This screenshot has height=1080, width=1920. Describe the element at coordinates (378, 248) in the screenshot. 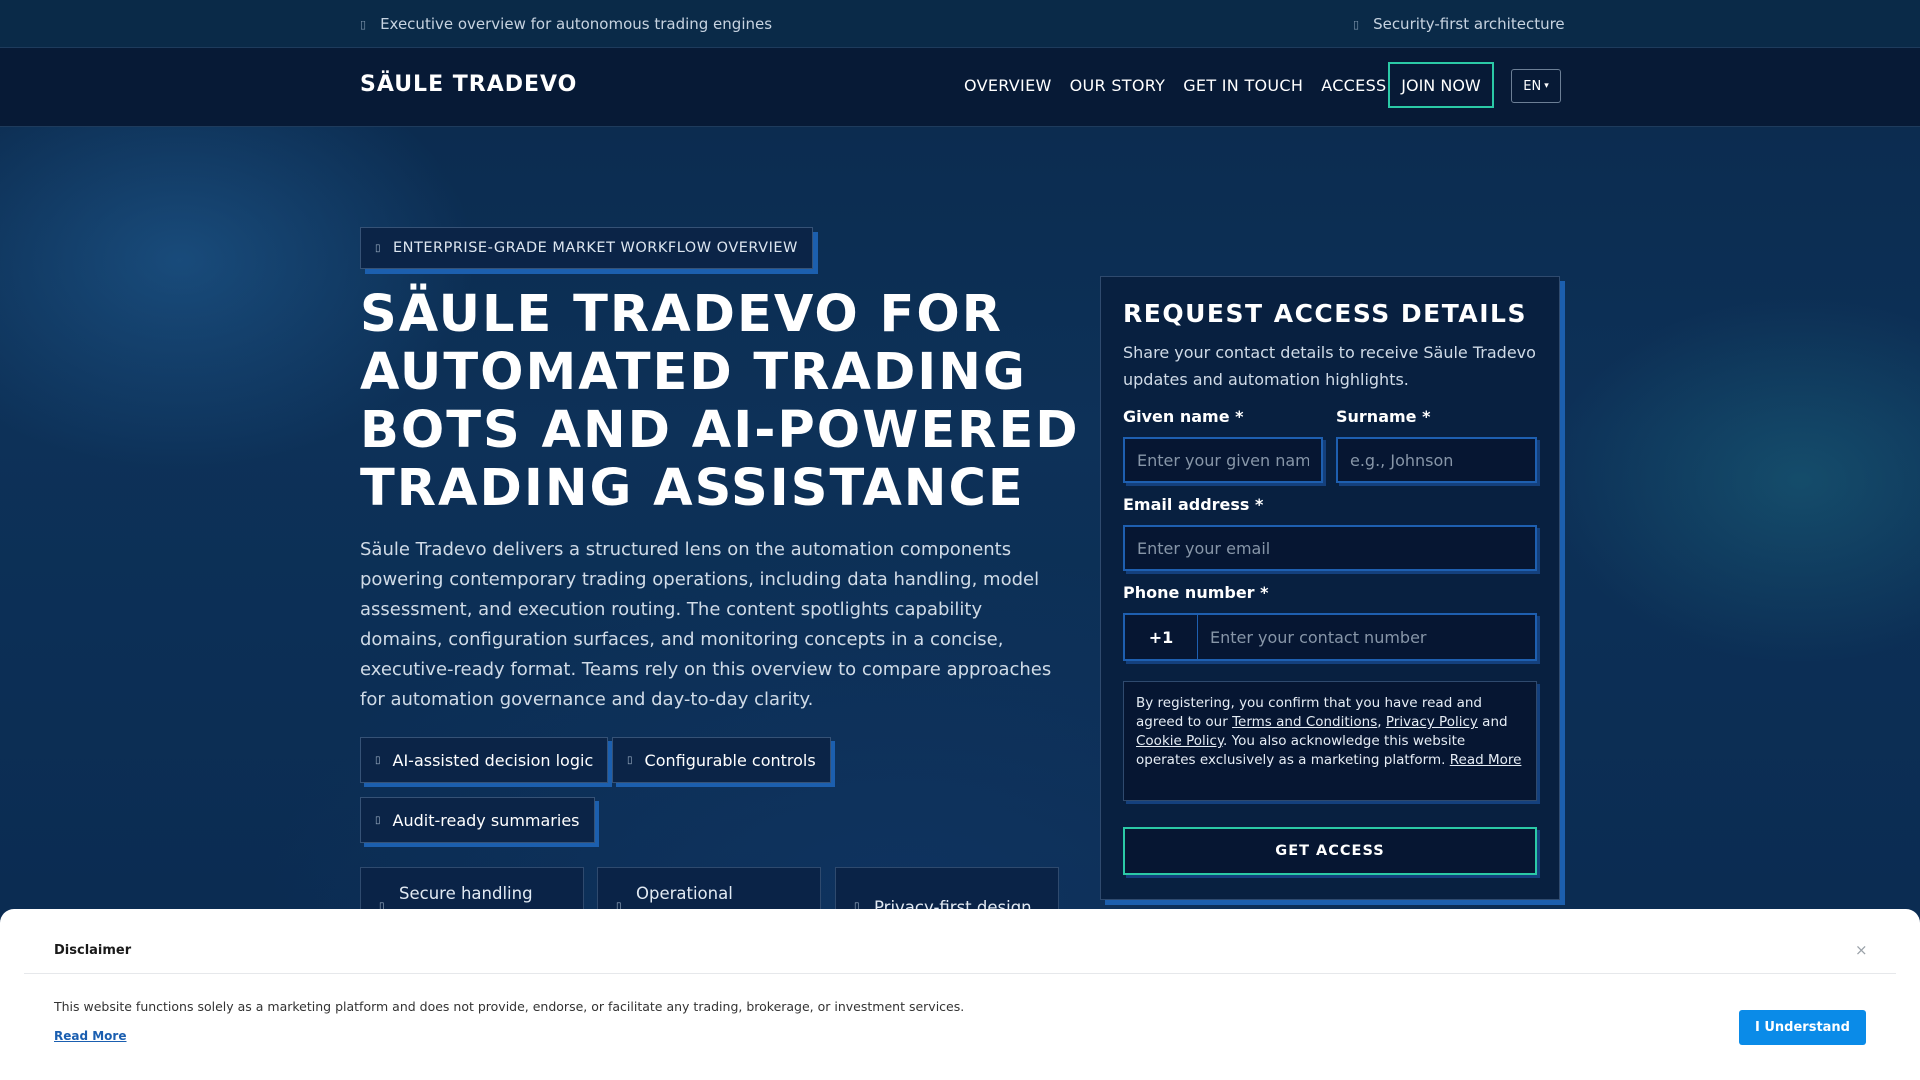

I see `badge-square-icon: ▯` at that location.